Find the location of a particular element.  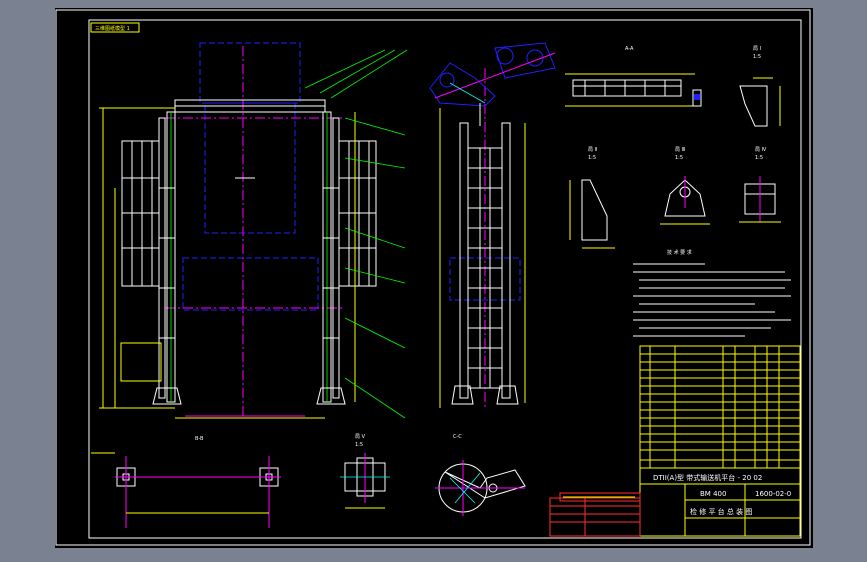

section-cc-label: C-C is located at coordinates (457, 437).